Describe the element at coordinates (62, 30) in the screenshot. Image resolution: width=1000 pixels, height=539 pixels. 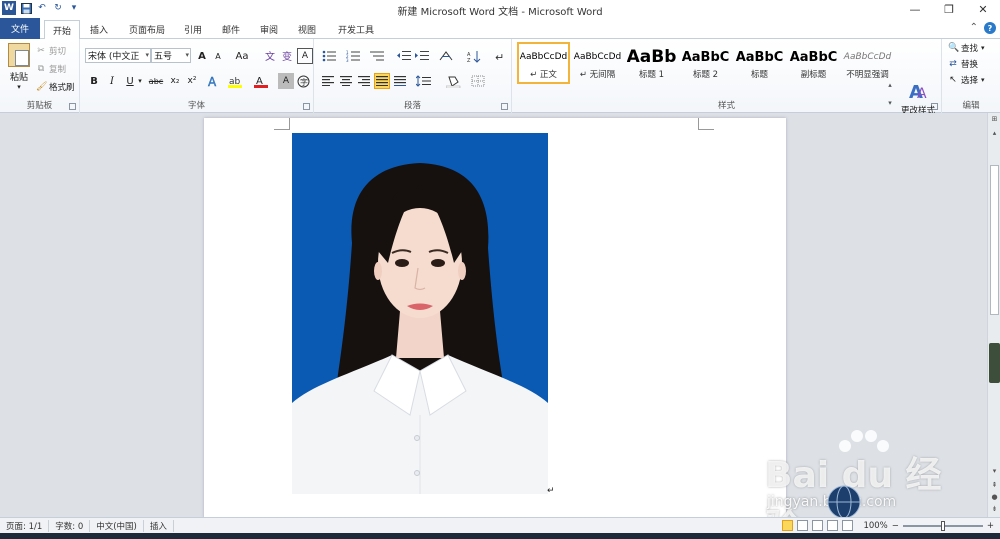
I see `tab-home: 开始` at that location.